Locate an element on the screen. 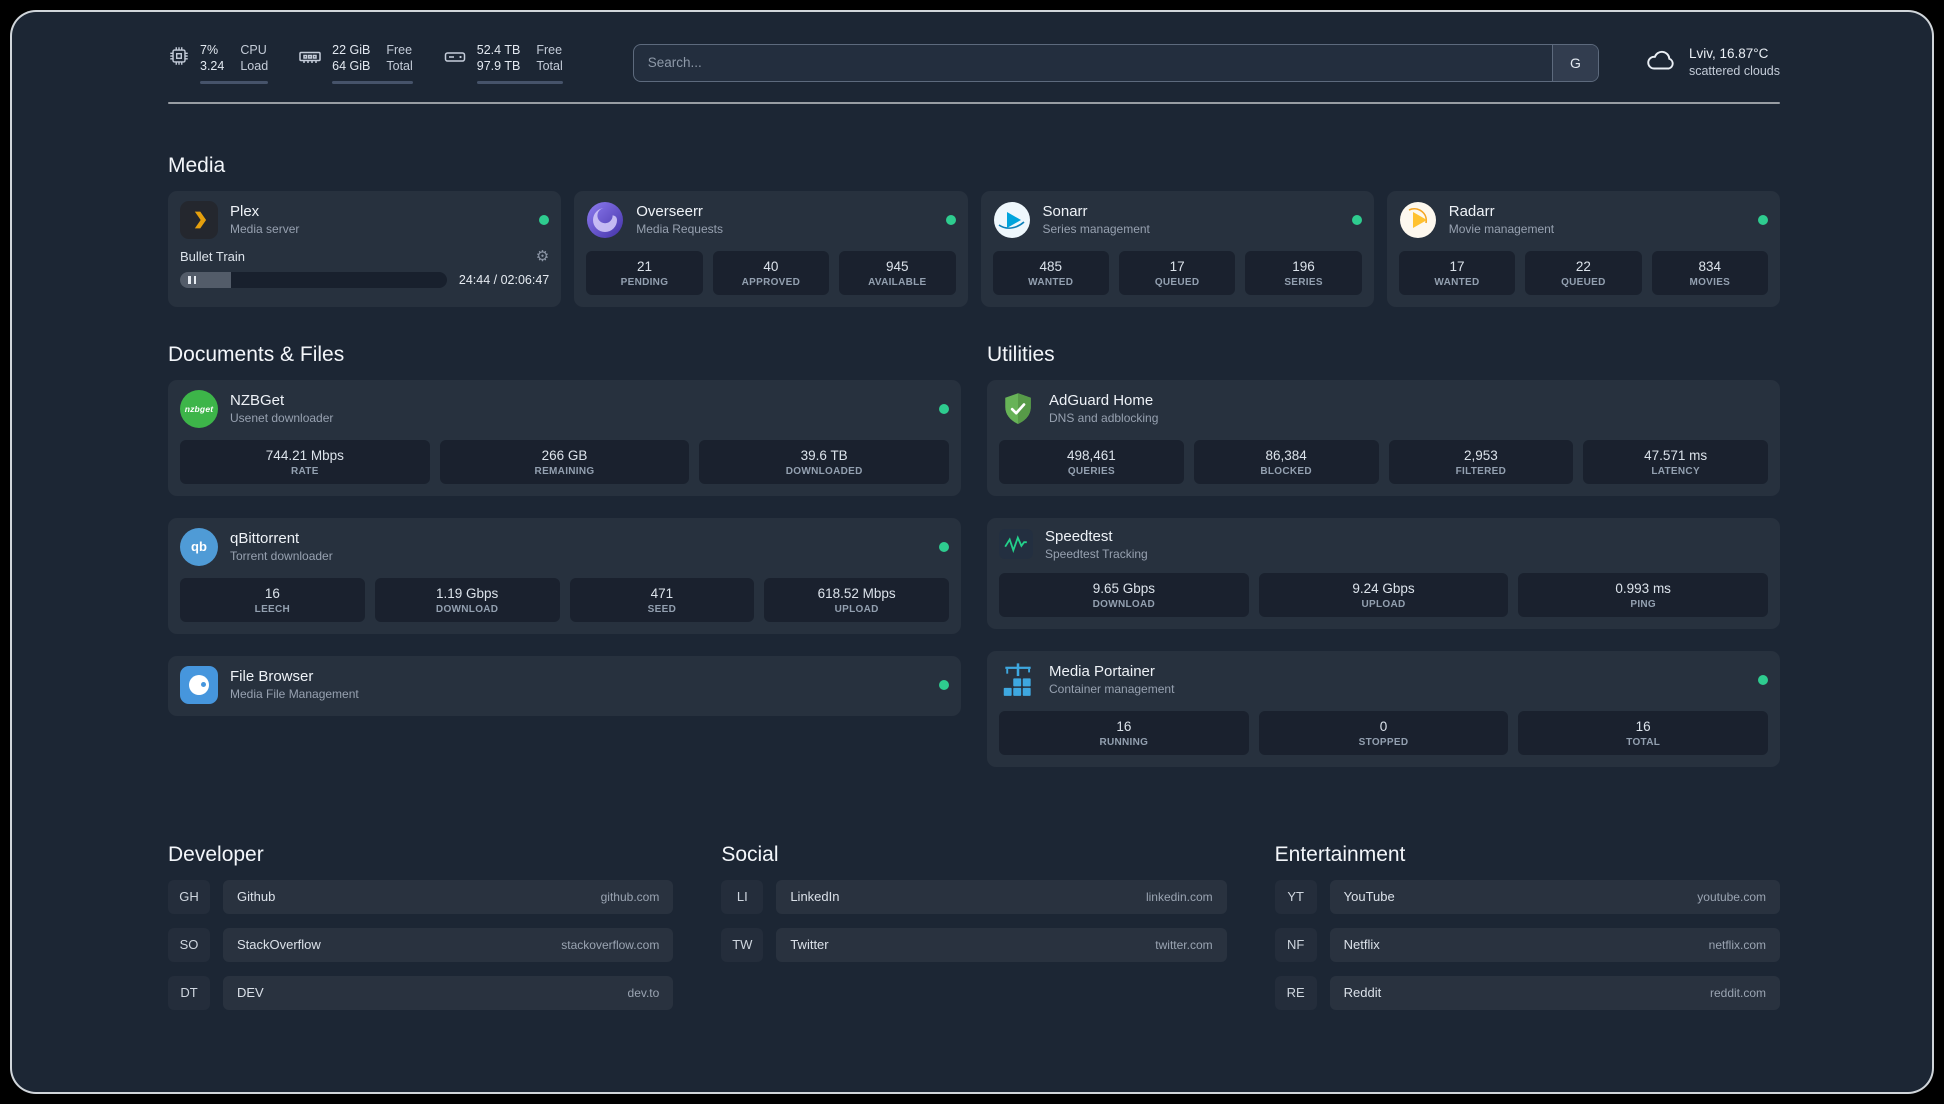 Image resolution: width=1944 pixels, height=1104 pixels. stat-box: 16 LEECH is located at coordinates (272, 599).